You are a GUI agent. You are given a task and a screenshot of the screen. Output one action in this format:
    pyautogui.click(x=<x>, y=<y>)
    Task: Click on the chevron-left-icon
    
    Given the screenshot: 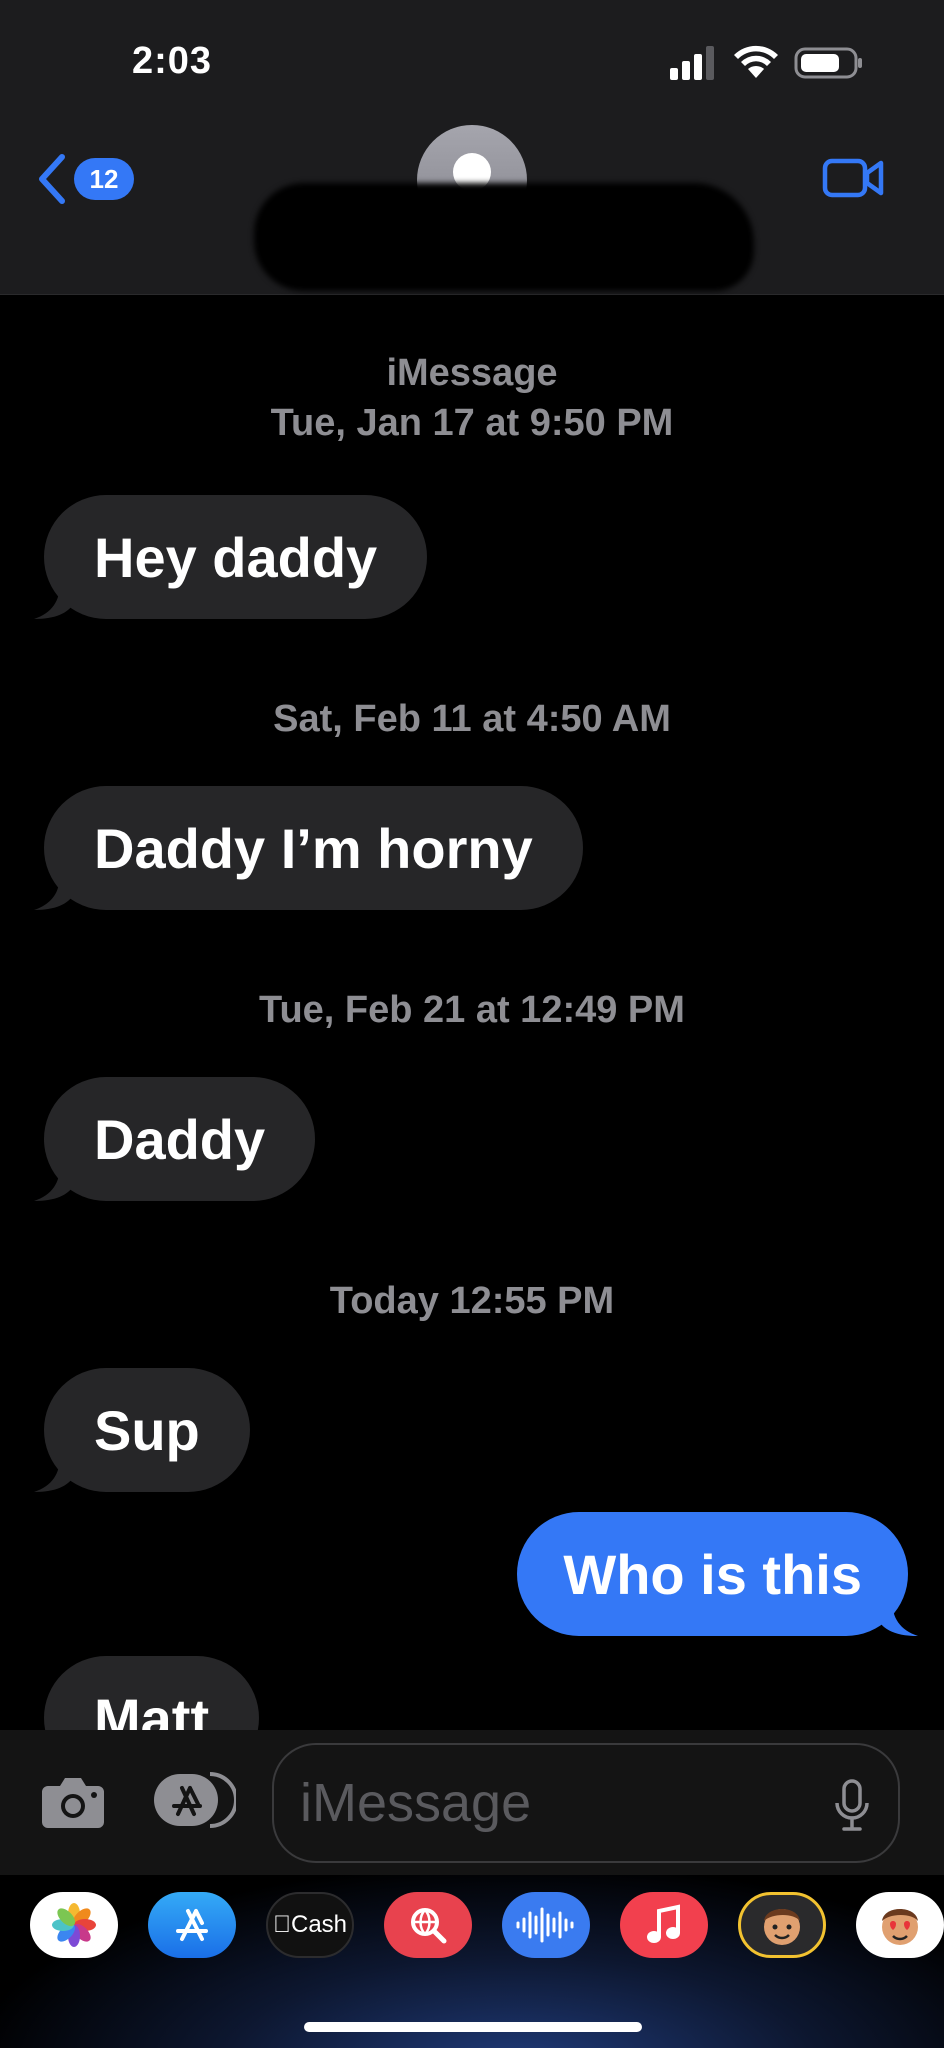 What is the action you would take?
    pyautogui.click(x=52, y=179)
    